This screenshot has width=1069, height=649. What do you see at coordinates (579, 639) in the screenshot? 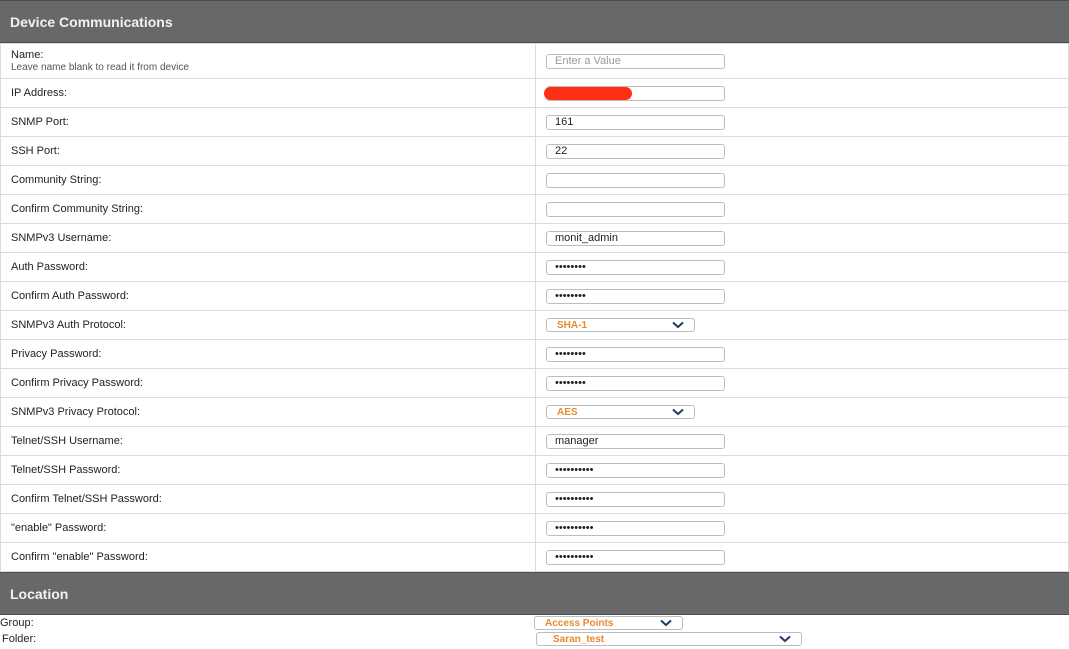
I see `folder-value: Saran_test` at bounding box center [579, 639].